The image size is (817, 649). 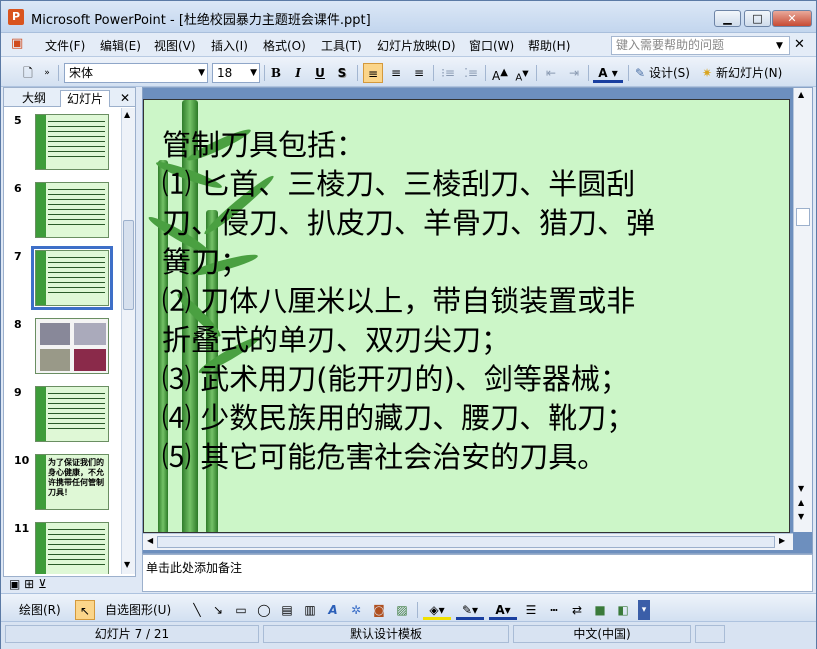 I want to click on thumbnail-scrollbar: ▲ ▼, so click(x=128, y=341).